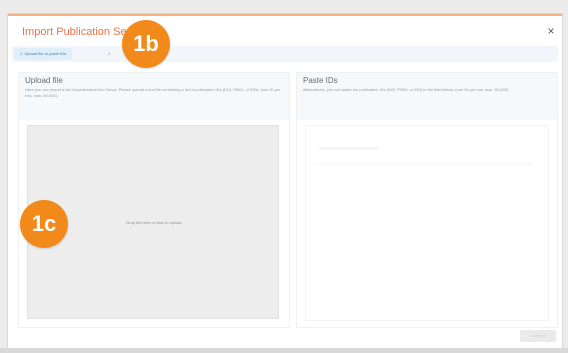 The image size is (568, 353). I want to click on continue-button: Continue, so click(538, 336).